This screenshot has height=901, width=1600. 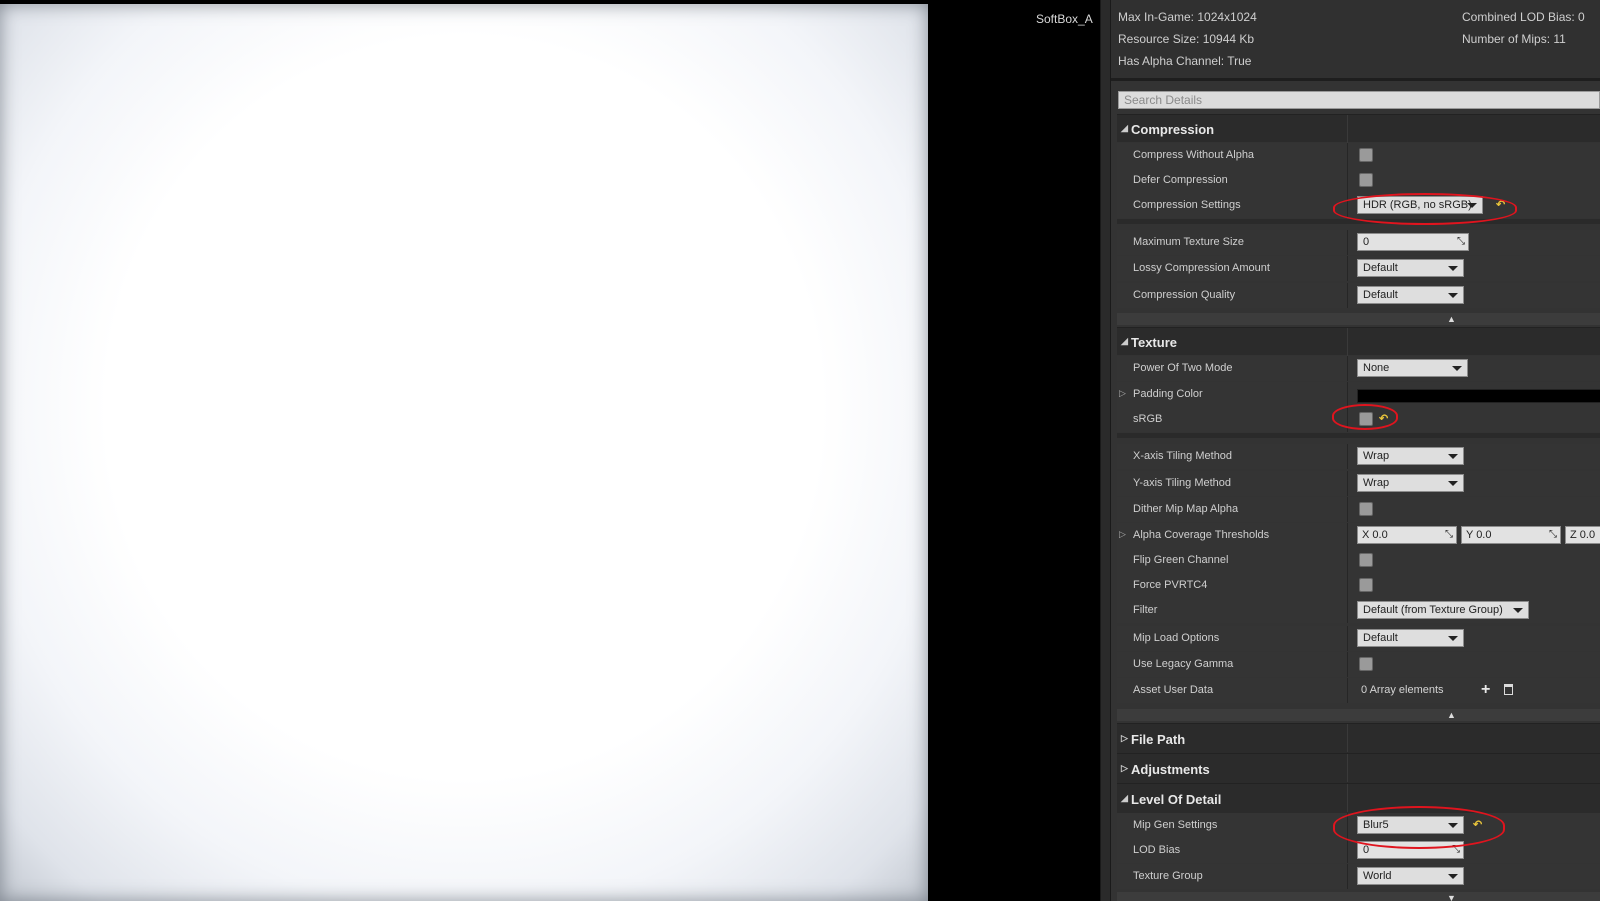 What do you see at coordinates (1514, 39) in the screenshot?
I see `number-of-mips-text: Number of Mips: 11` at bounding box center [1514, 39].